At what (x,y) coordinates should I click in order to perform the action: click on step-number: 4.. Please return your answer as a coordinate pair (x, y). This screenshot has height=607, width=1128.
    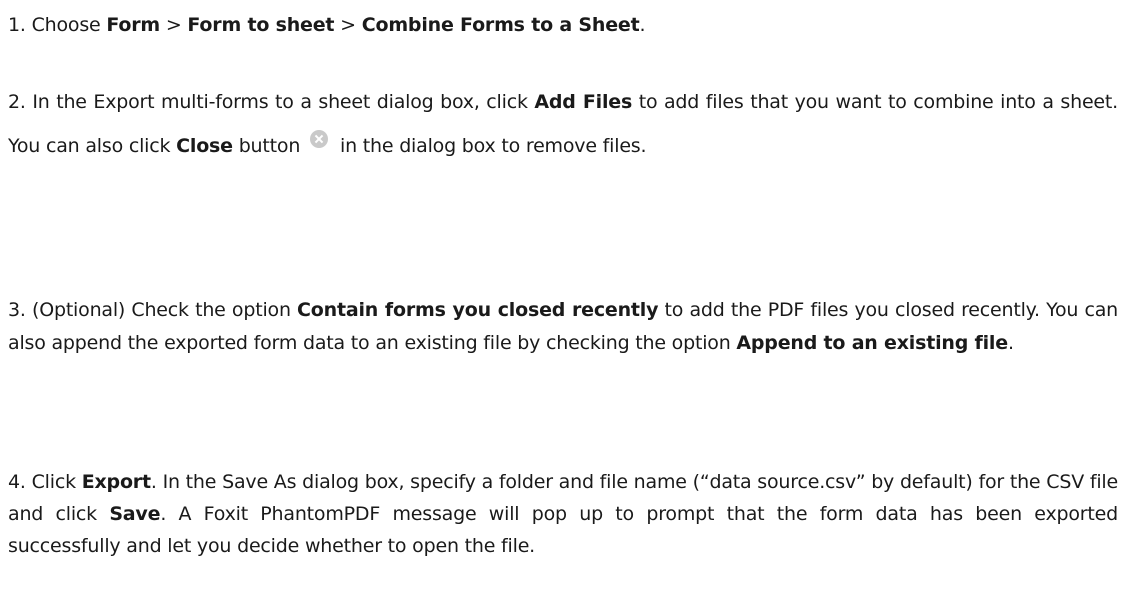
    Looking at the image, I should click on (17, 482).